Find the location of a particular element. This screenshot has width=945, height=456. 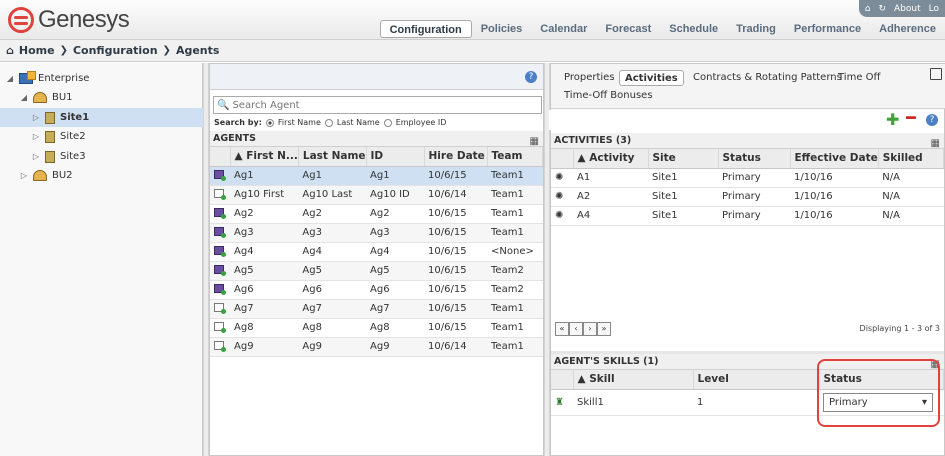

home-icon: ⌂ is located at coordinates (868, 9).